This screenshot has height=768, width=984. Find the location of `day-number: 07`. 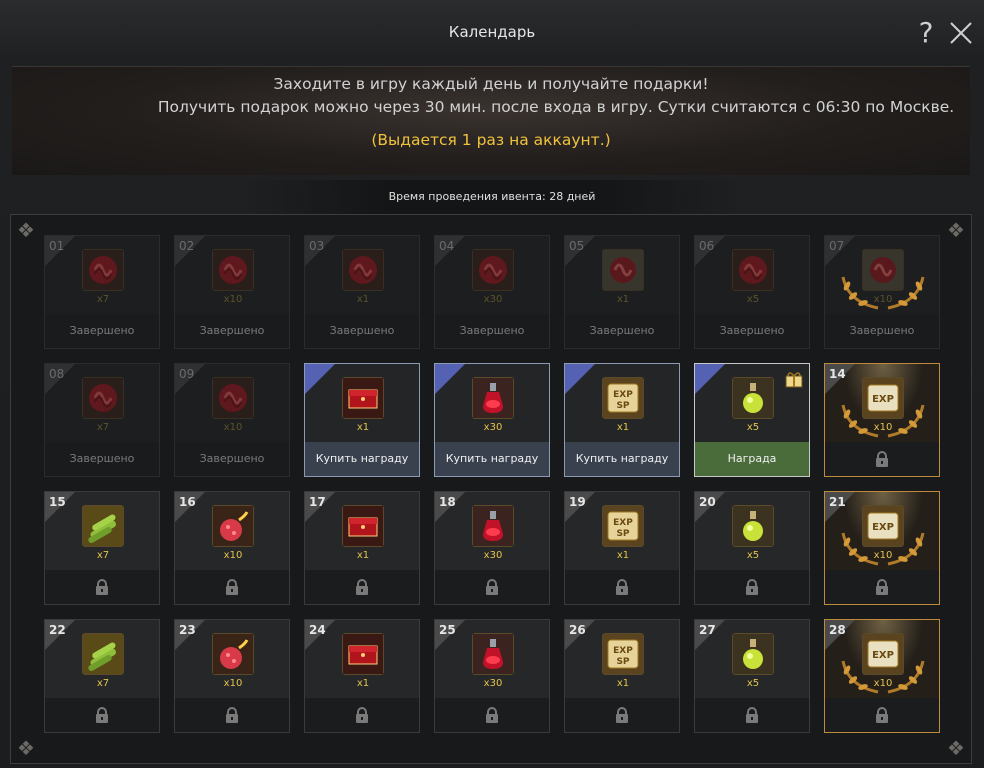

day-number: 07 is located at coordinates (837, 246).